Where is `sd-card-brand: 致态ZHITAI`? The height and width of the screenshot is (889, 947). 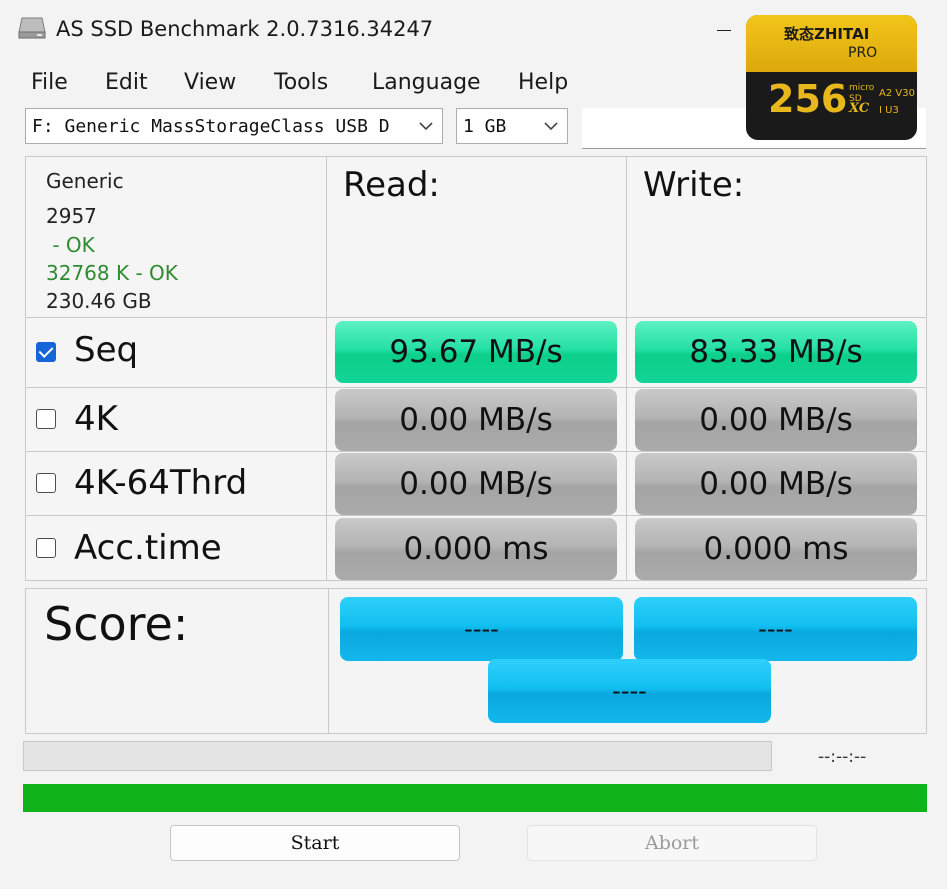 sd-card-brand: 致态ZHITAI is located at coordinates (827, 34).